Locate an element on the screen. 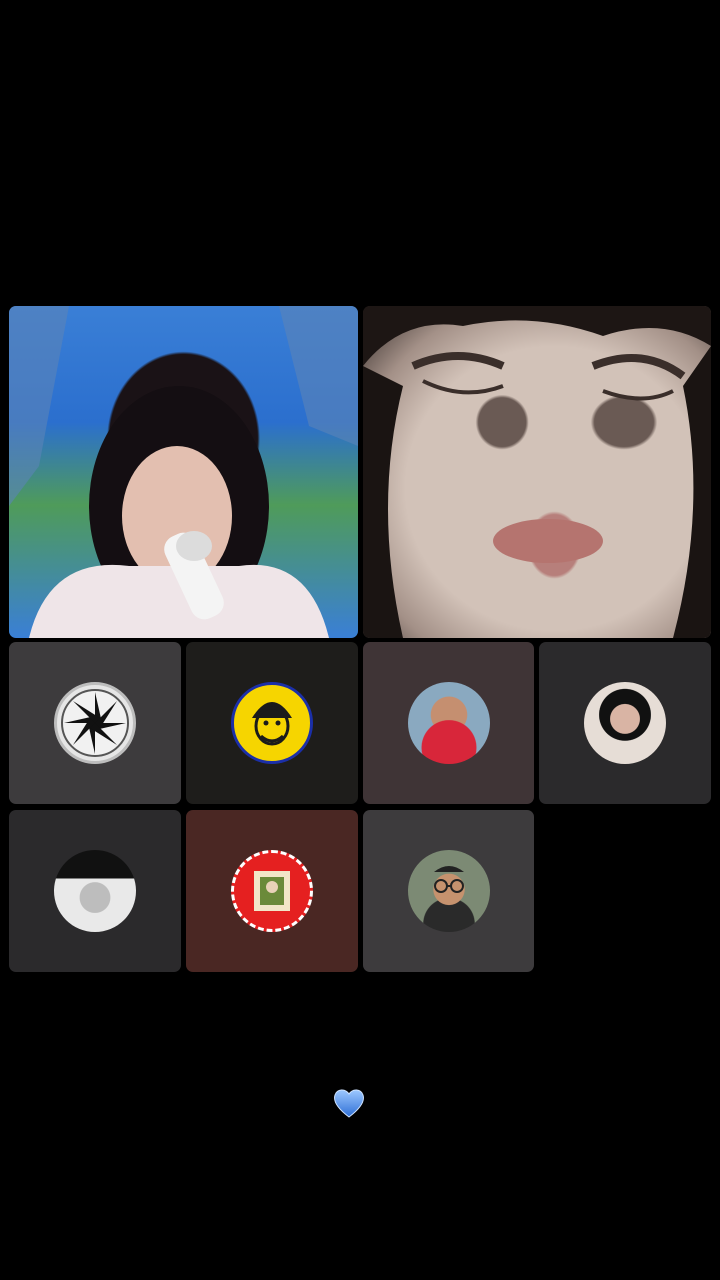 This screenshot has height=1280, width=720. glasses-icon is located at coordinates (448, 879).